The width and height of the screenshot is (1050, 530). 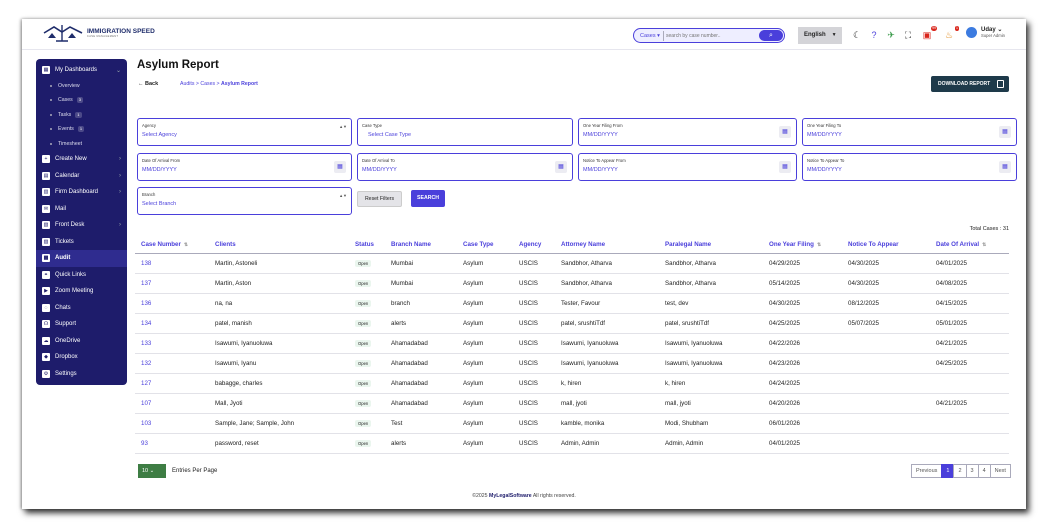 What do you see at coordinates (465, 132) in the screenshot?
I see `case-type-select: Case Type Select Case Type` at bounding box center [465, 132].